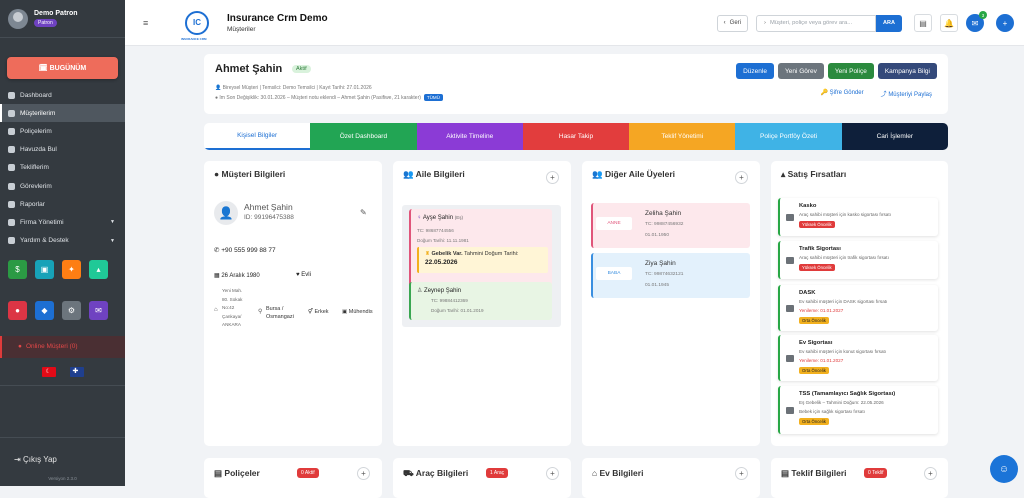  Describe the element at coordinates (149, 23) in the screenshot. I see `menu-toggle-icon: ≡` at that location.